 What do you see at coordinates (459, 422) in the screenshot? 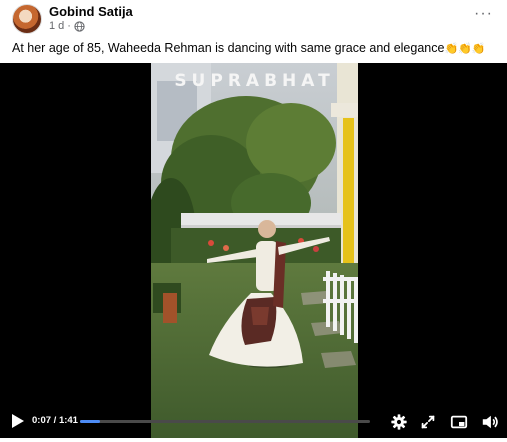
I see `picture-in-picture-icon` at bounding box center [459, 422].